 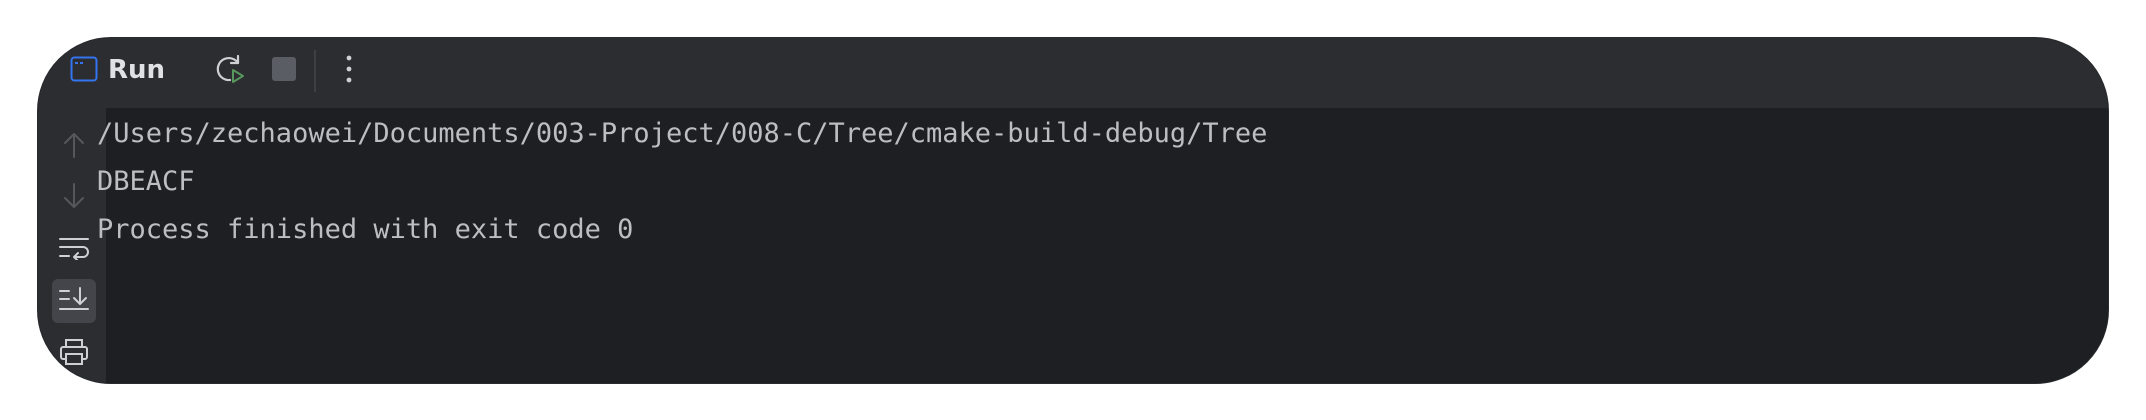 I want to click on more-vertical-icon, so click(x=349, y=71).